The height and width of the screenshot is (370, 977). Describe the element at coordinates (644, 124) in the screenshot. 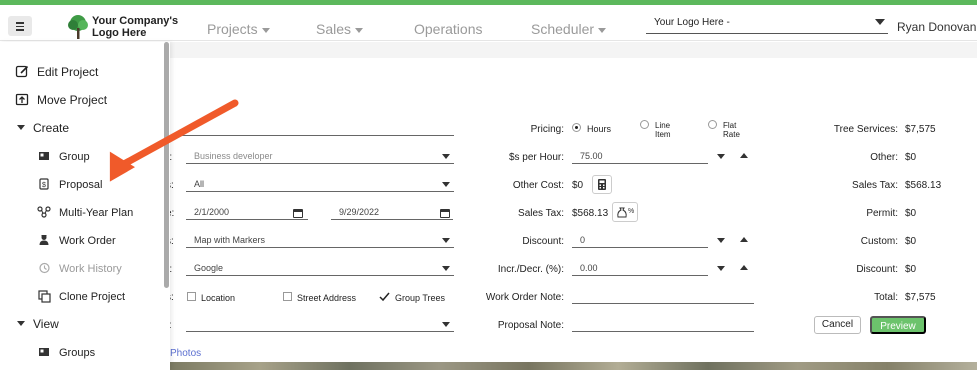

I see `pricing-line-item-radio` at that location.